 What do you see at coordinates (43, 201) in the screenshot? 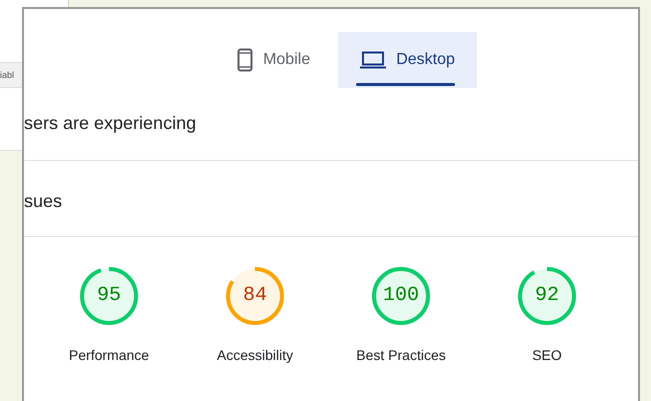
I see `section-heading: sues` at bounding box center [43, 201].